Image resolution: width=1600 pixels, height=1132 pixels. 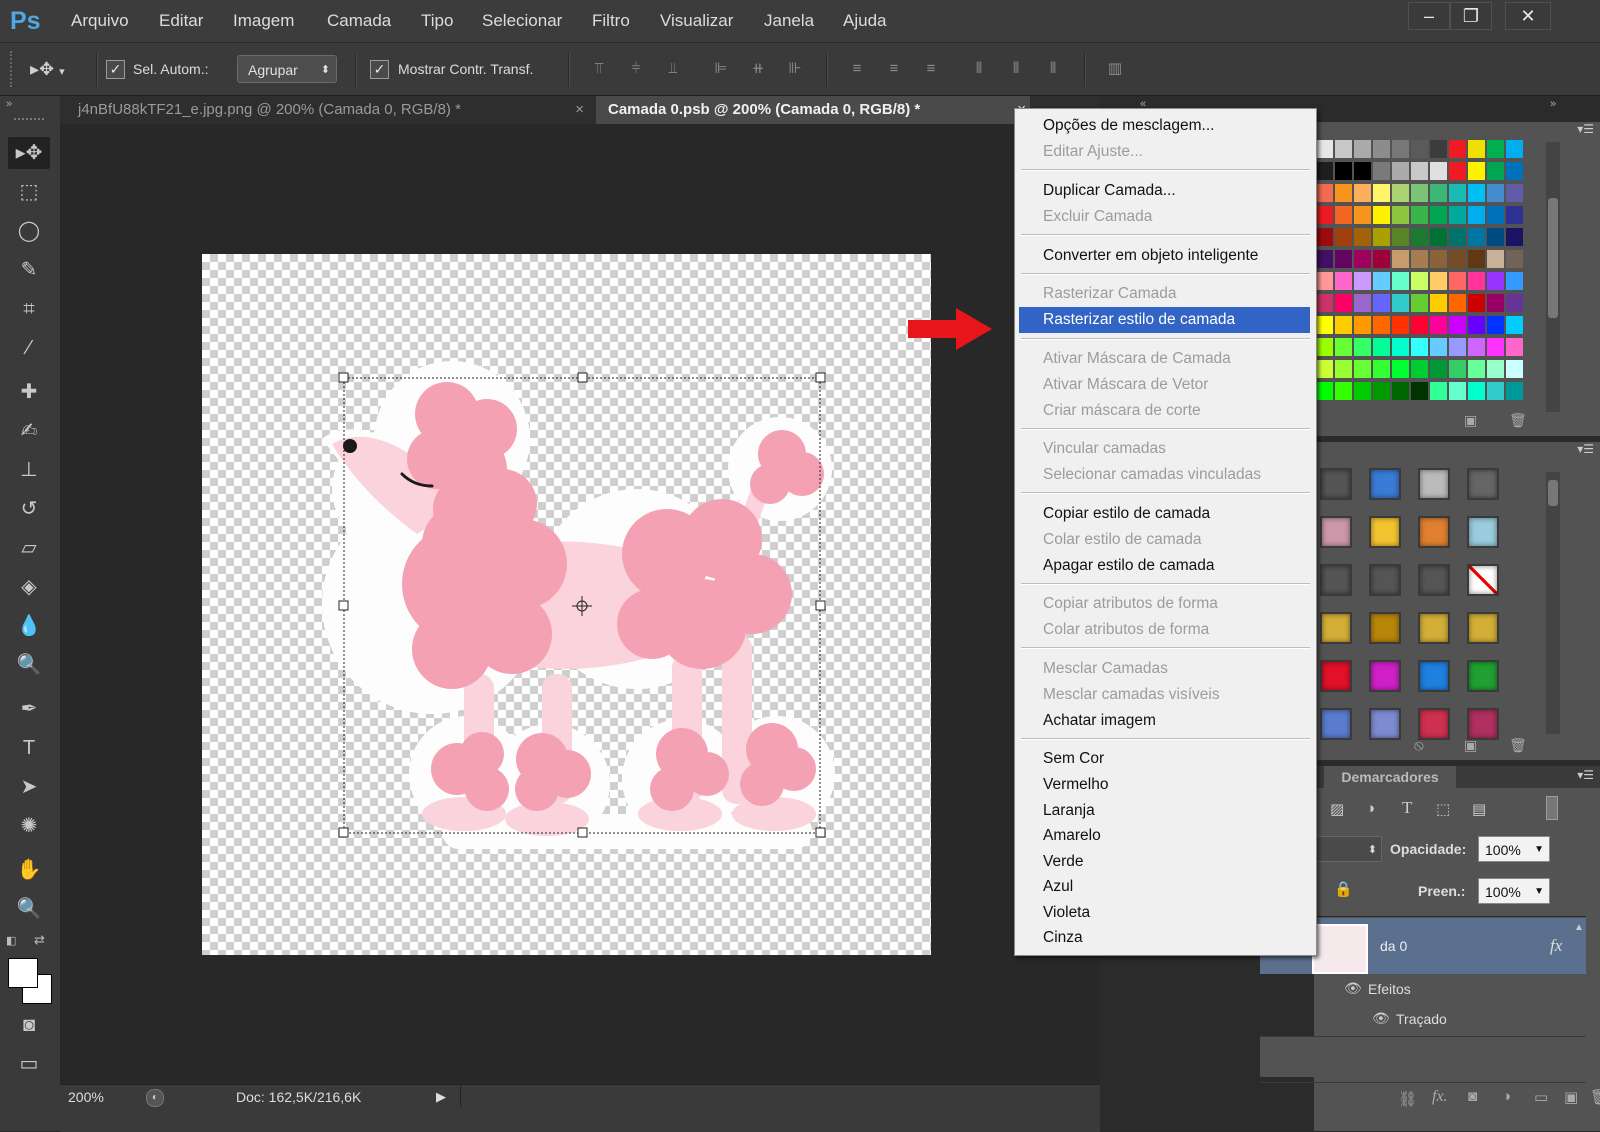 I want to click on opacity-input: 100% ▼, so click(x=1514, y=849).